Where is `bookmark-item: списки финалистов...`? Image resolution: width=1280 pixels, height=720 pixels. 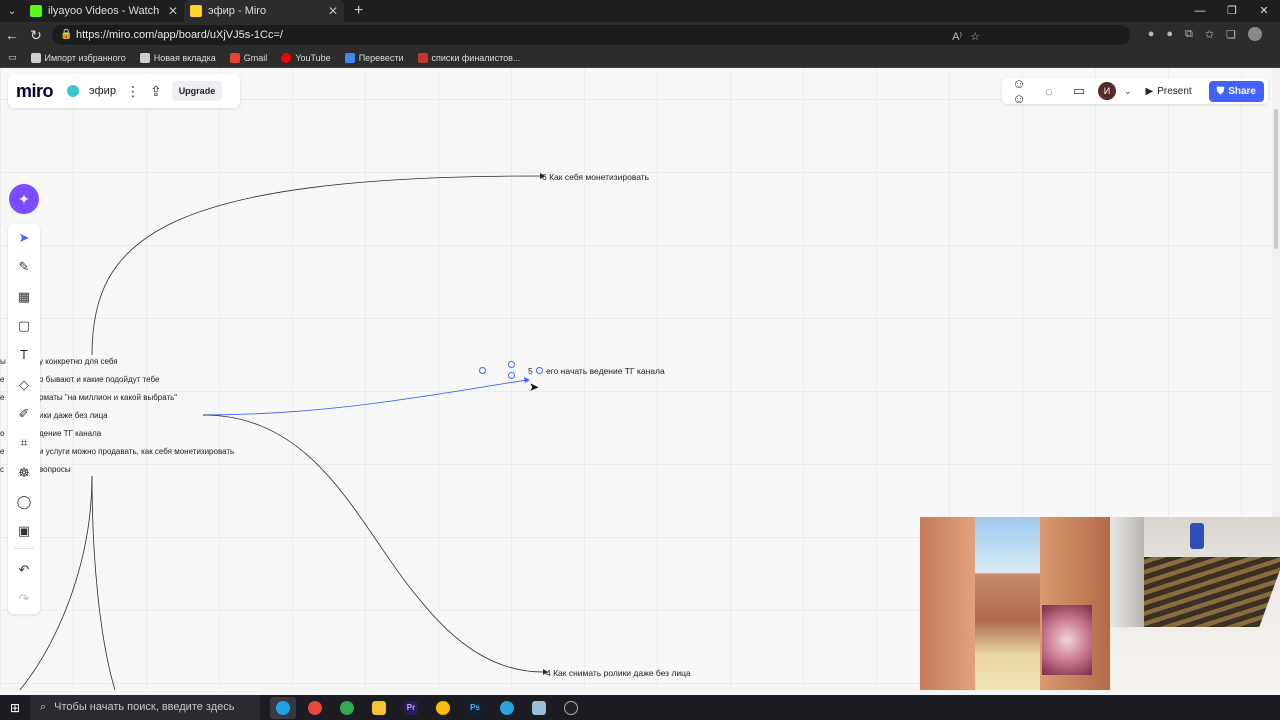 bookmark-item: списки финалистов... is located at coordinates (468, 57).